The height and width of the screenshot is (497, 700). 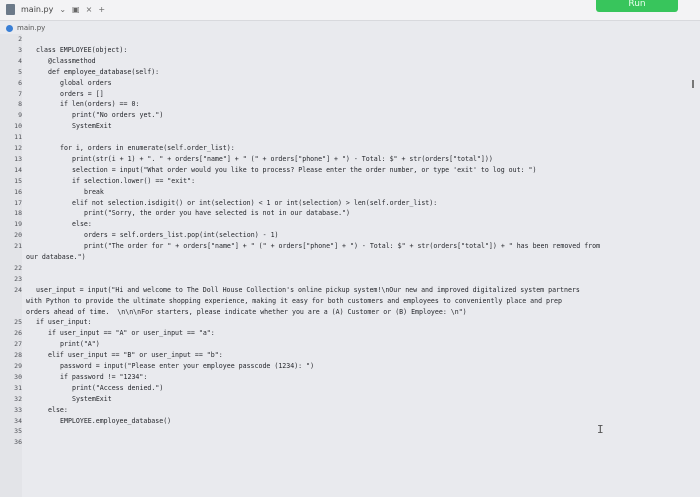 I want to click on code-line: EMPLOYEE.employee_database(), so click(x=375, y=421).